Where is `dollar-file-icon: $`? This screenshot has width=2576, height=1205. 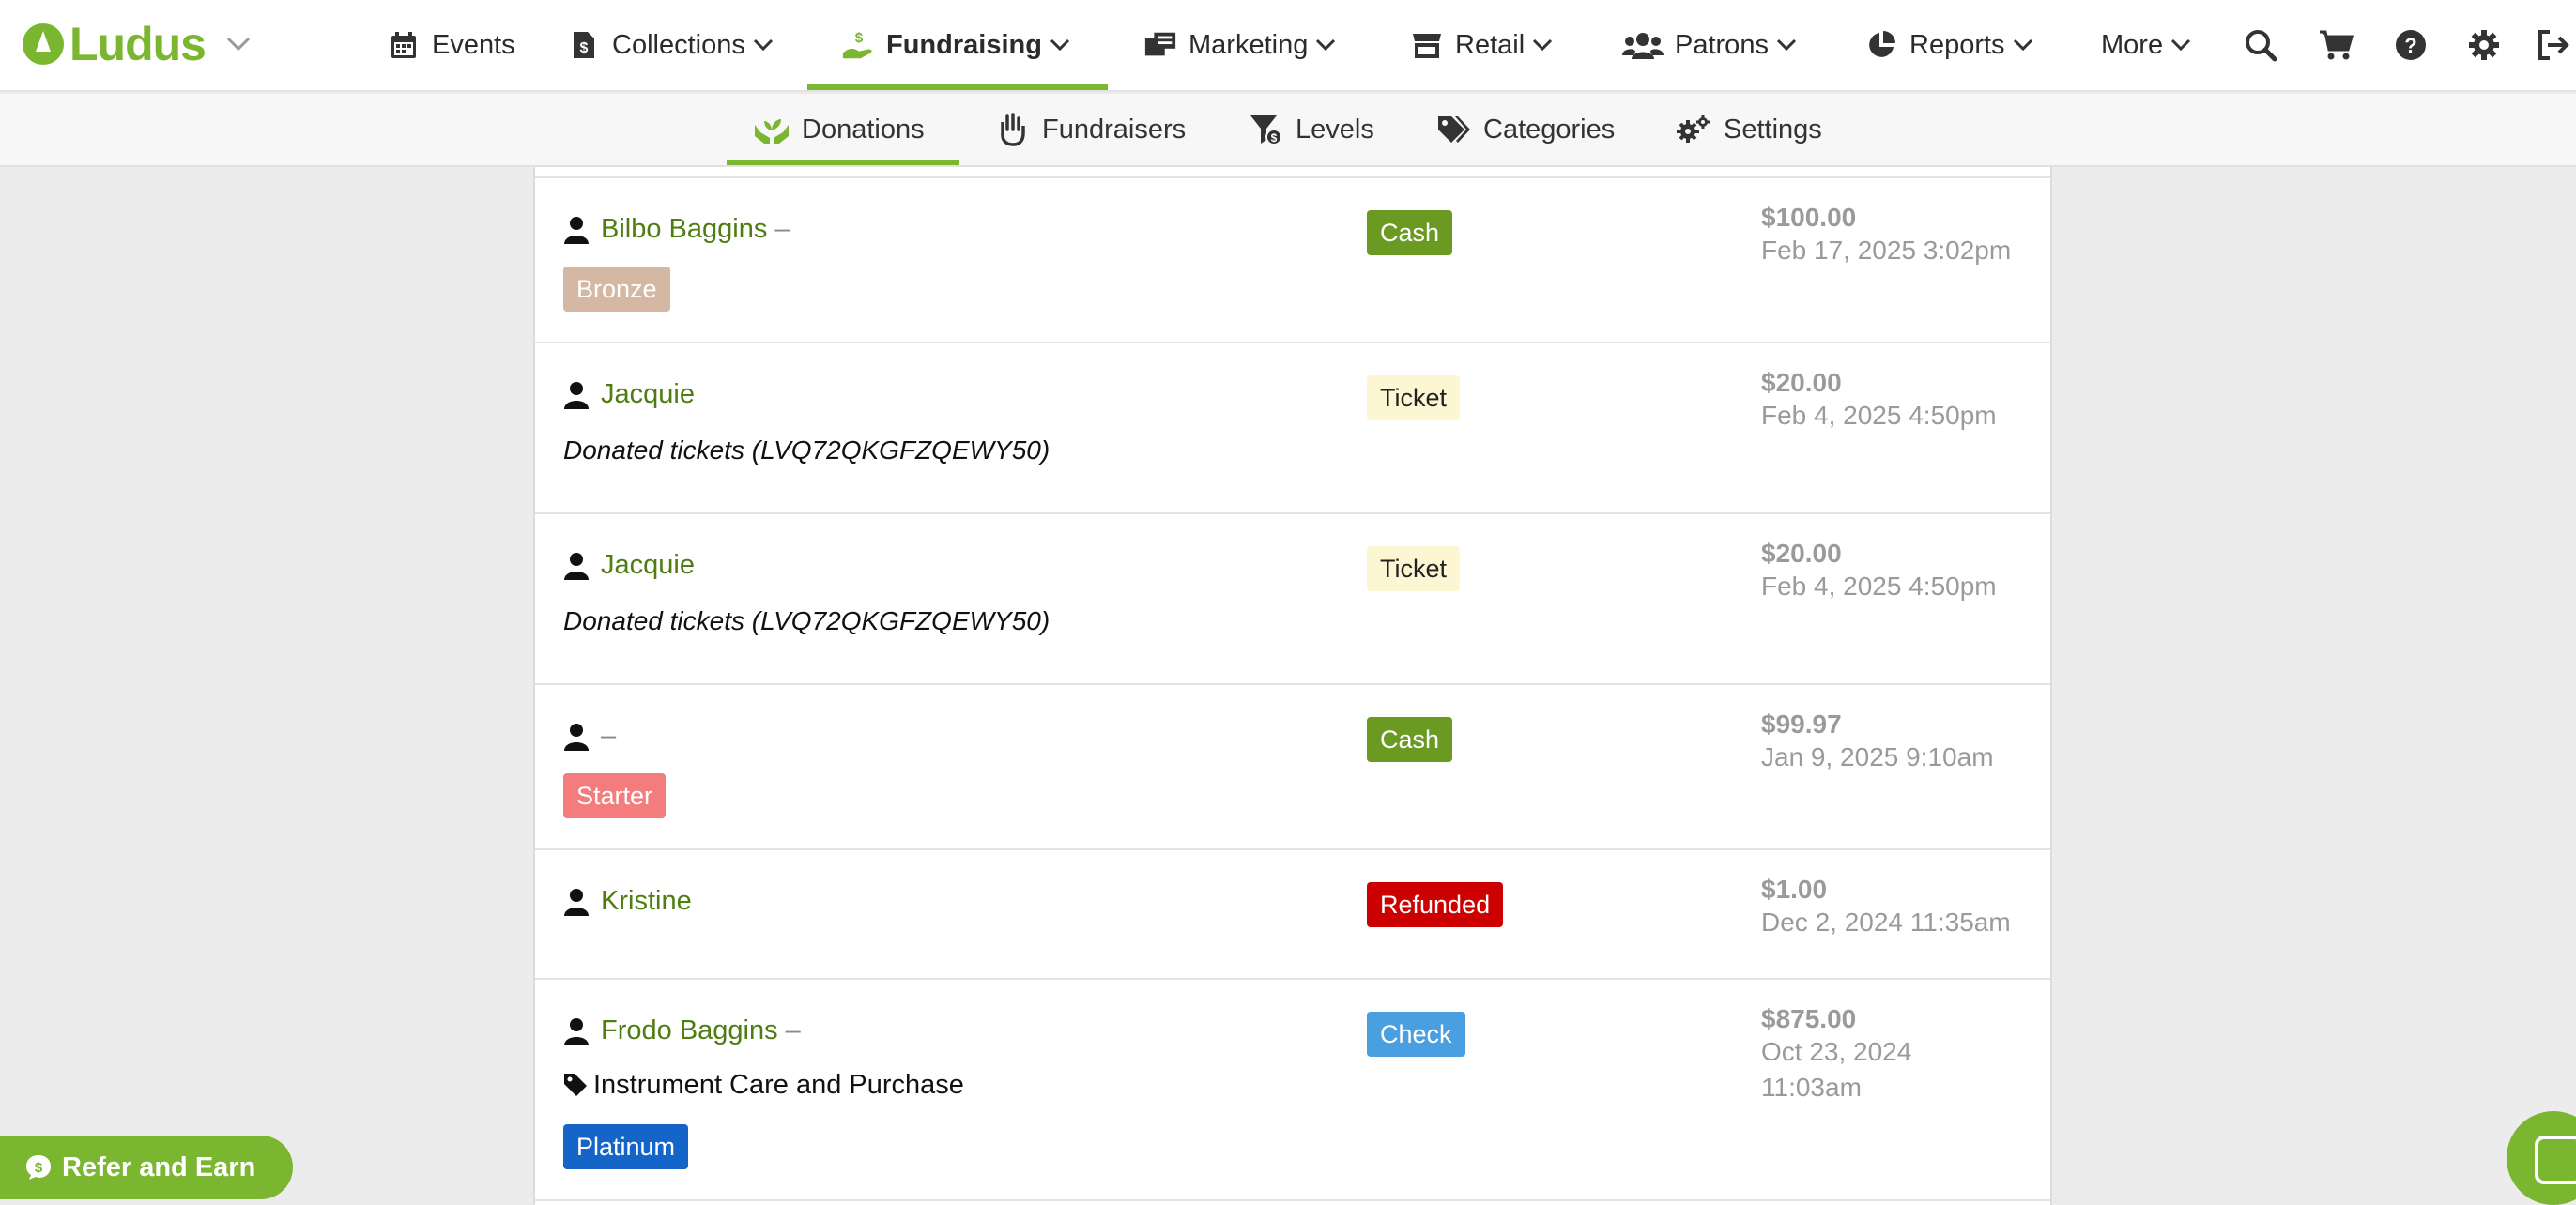
dollar-file-icon: $ is located at coordinates (584, 45).